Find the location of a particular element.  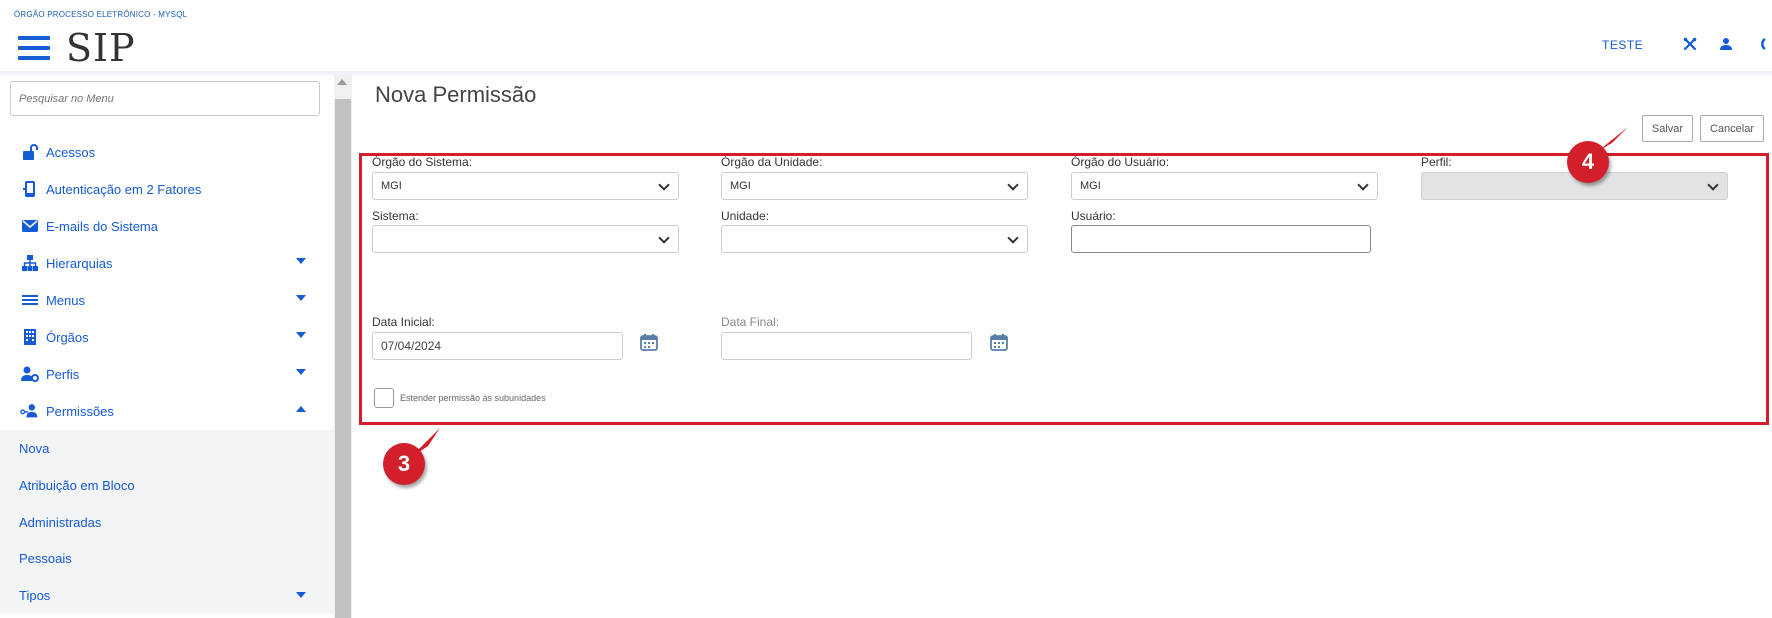

user-gear-icon is located at coordinates (30, 374).